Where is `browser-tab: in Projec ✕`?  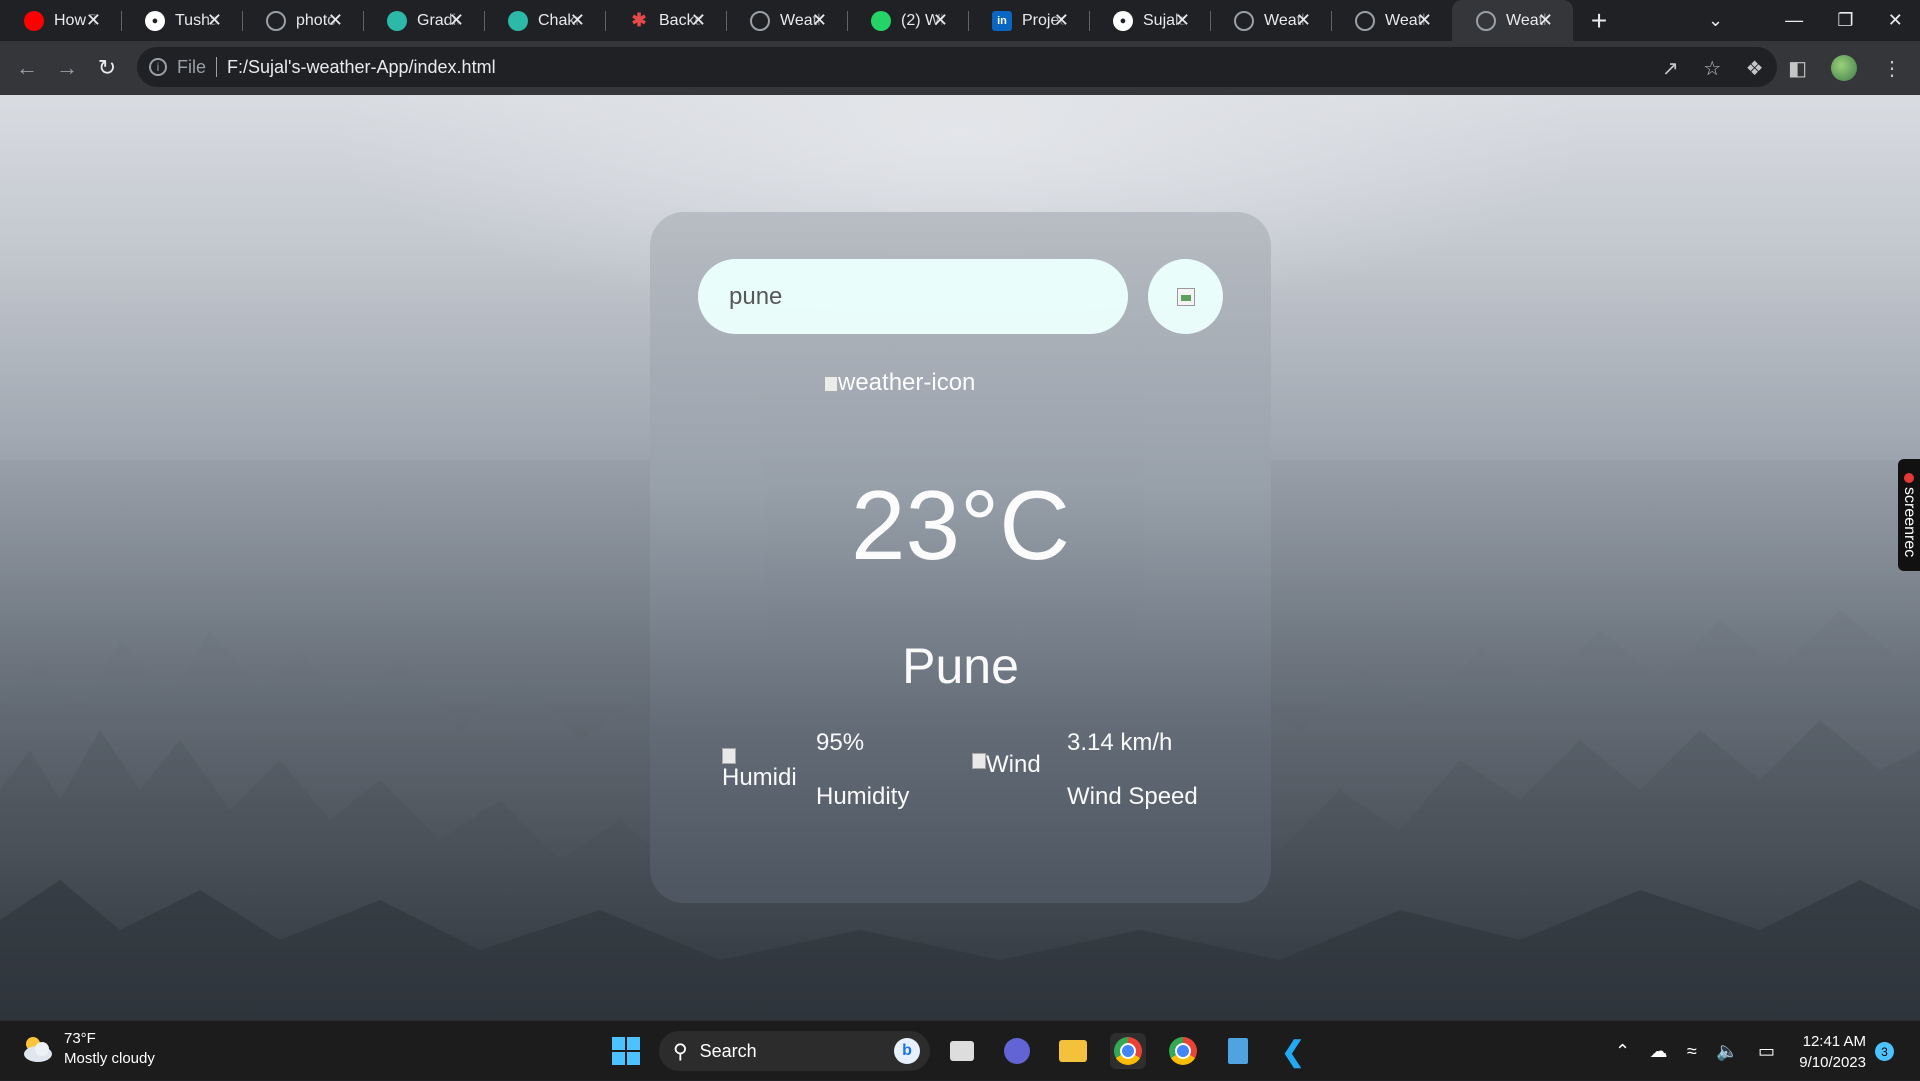
browser-tab: in Projec ✕ is located at coordinates (1028, 20).